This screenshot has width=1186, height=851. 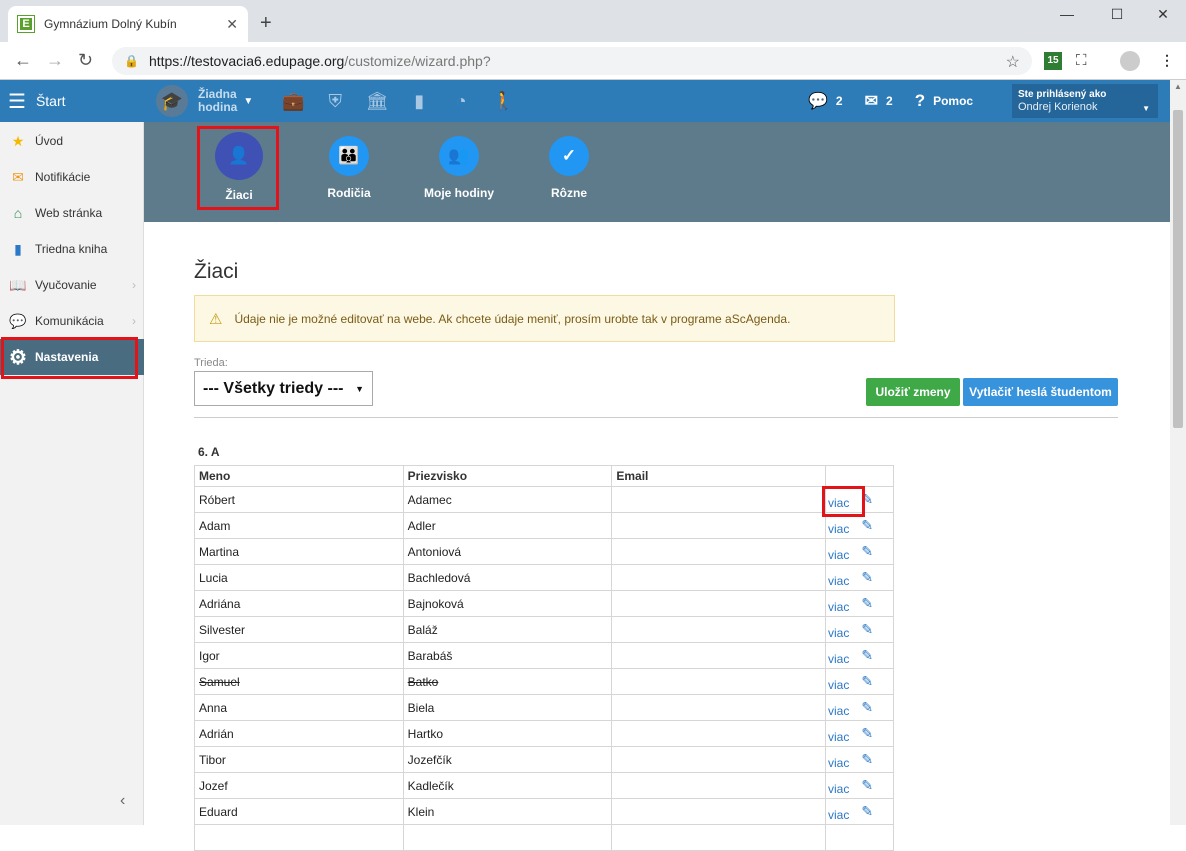 What do you see at coordinates (1013, 62) in the screenshot?
I see `bookmark-star-icon: ☆` at bounding box center [1013, 62].